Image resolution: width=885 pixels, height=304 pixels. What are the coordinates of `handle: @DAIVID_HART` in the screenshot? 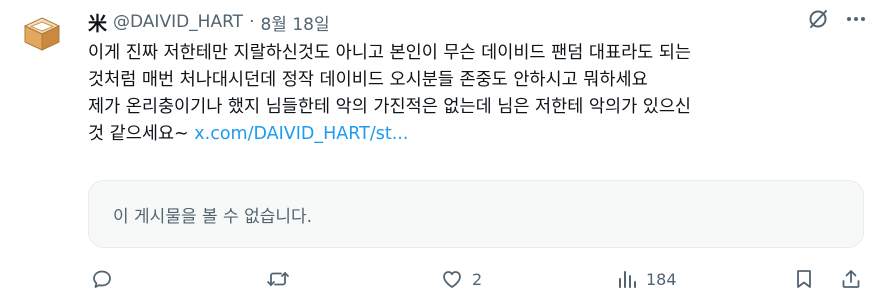 It's located at (178, 22).